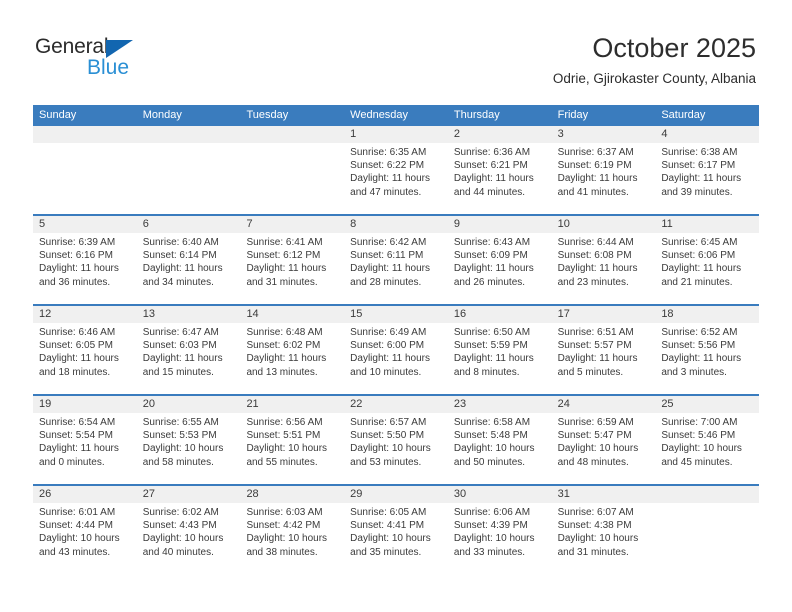 The image size is (792, 612). I want to click on sunrise-text: Sunrise: 6:45 AM, so click(699, 242).